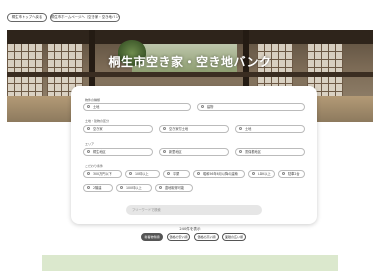 The width and height of the screenshot is (380, 271). I want to click on option-kiryu-area: 桐生地区, so click(118, 152).